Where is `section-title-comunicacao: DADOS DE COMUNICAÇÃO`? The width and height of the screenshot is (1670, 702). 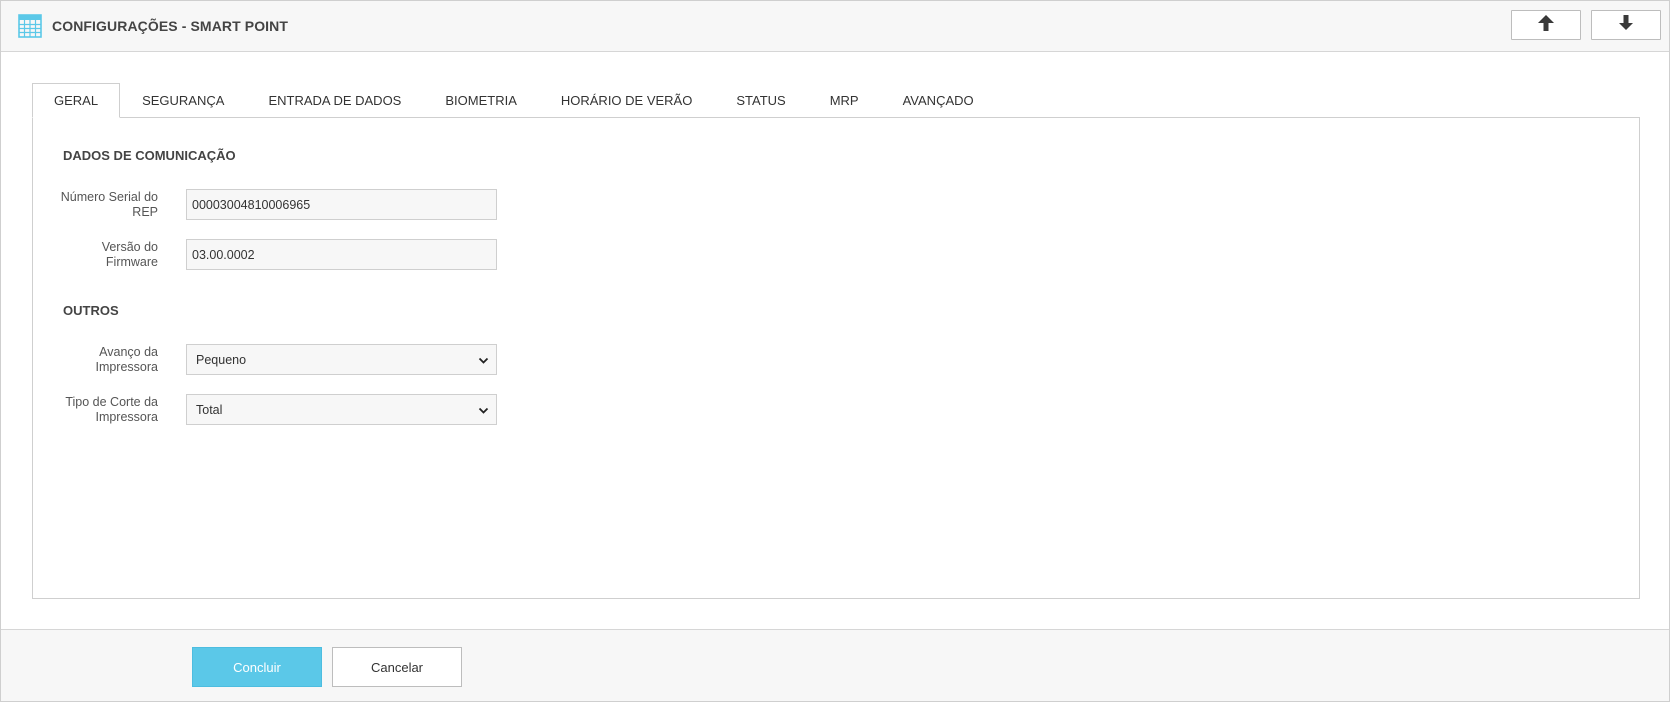 section-title-comunicacao: DADOS DE COMUNICAÇÃO is located at coordinates (149, 155).